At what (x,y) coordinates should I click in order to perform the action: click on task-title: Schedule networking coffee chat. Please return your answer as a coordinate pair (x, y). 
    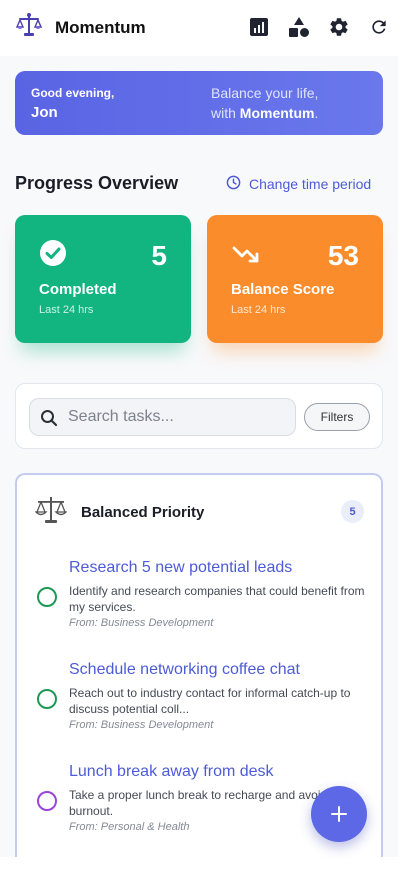
    Looking at the image, I should click on (184, 670).